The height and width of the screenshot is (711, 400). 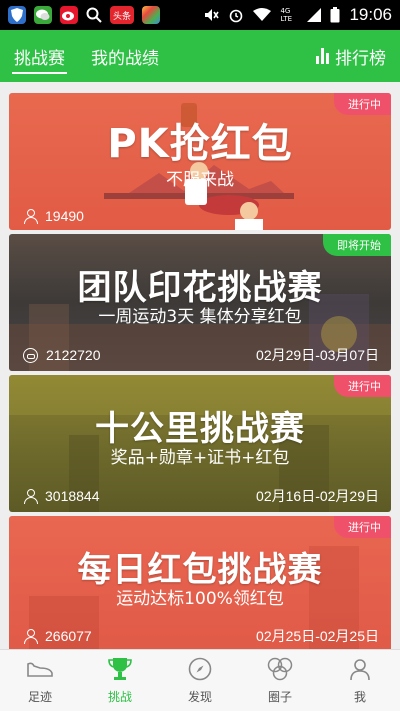 What do you see at coordinates (200, 180) in the screenshot?
I see `card-subtitle: 不服来战` at bounding box center [200, 180].